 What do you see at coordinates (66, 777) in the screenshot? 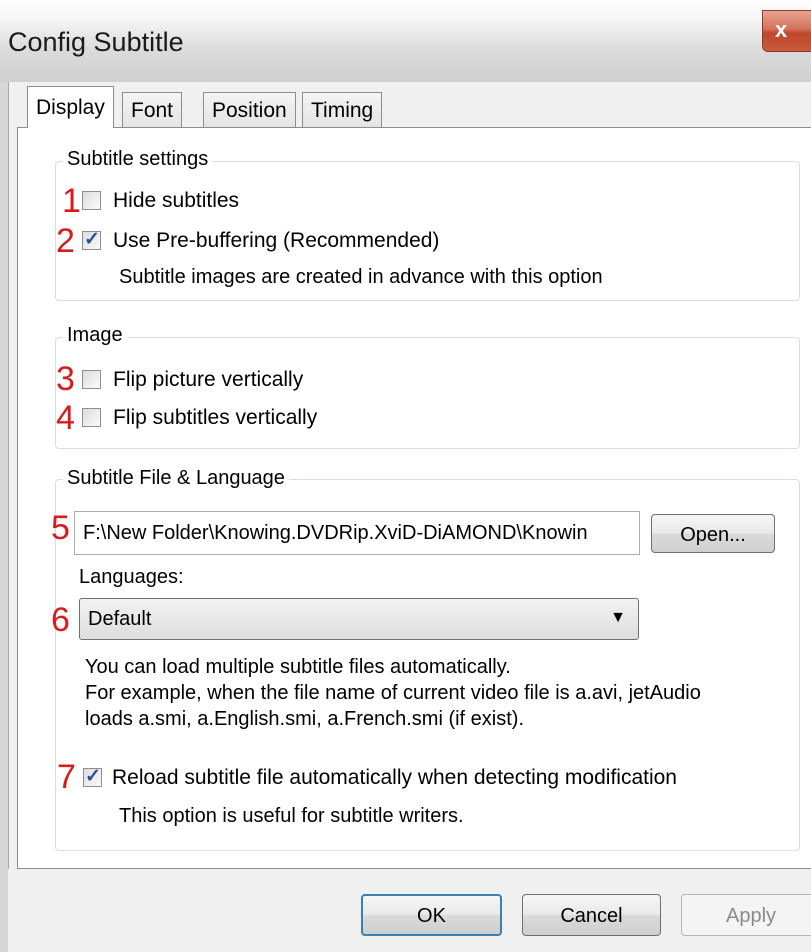
I see `annotation-number-7: 7` at bounding box center [66, 777].